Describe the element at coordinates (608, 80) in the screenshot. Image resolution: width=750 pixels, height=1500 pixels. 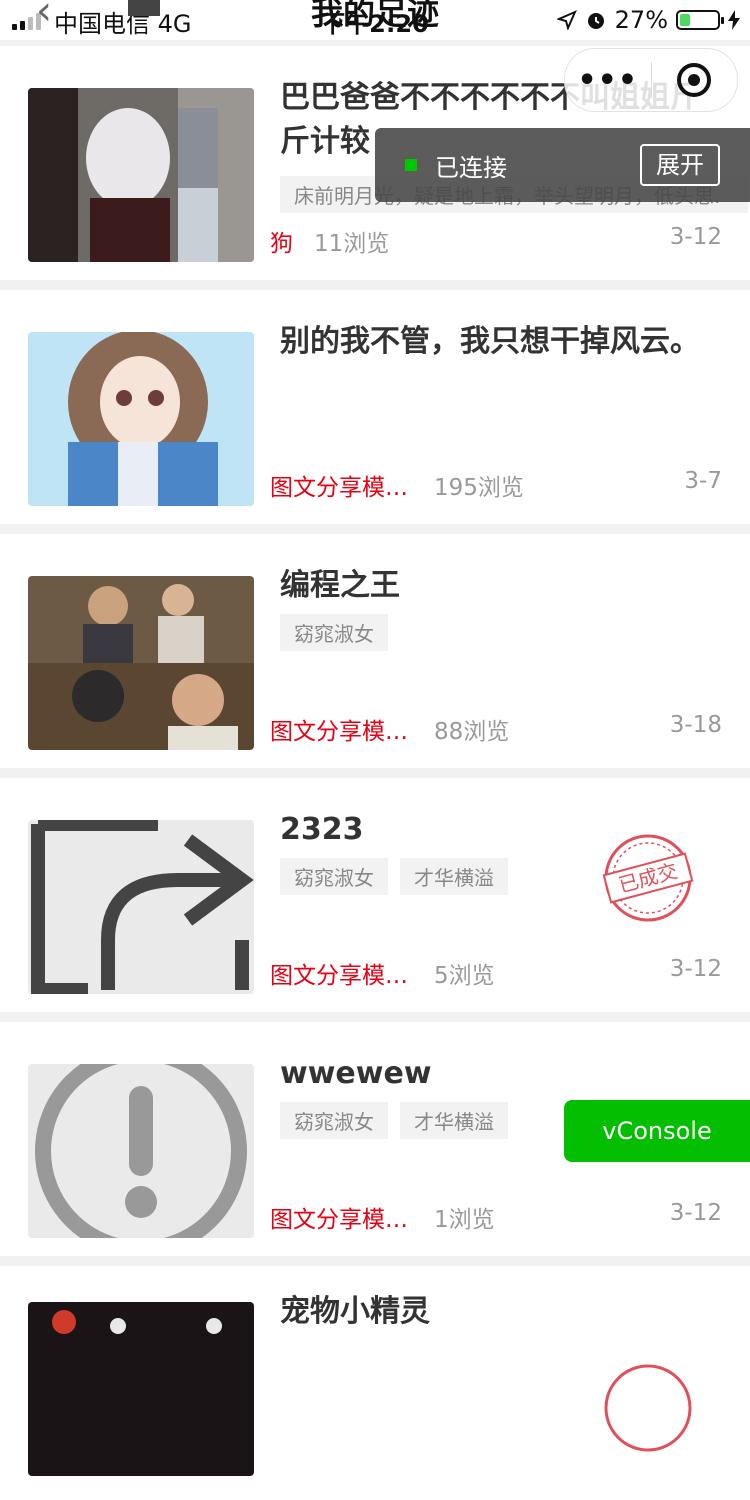
I see `more-button: •••` at that location.